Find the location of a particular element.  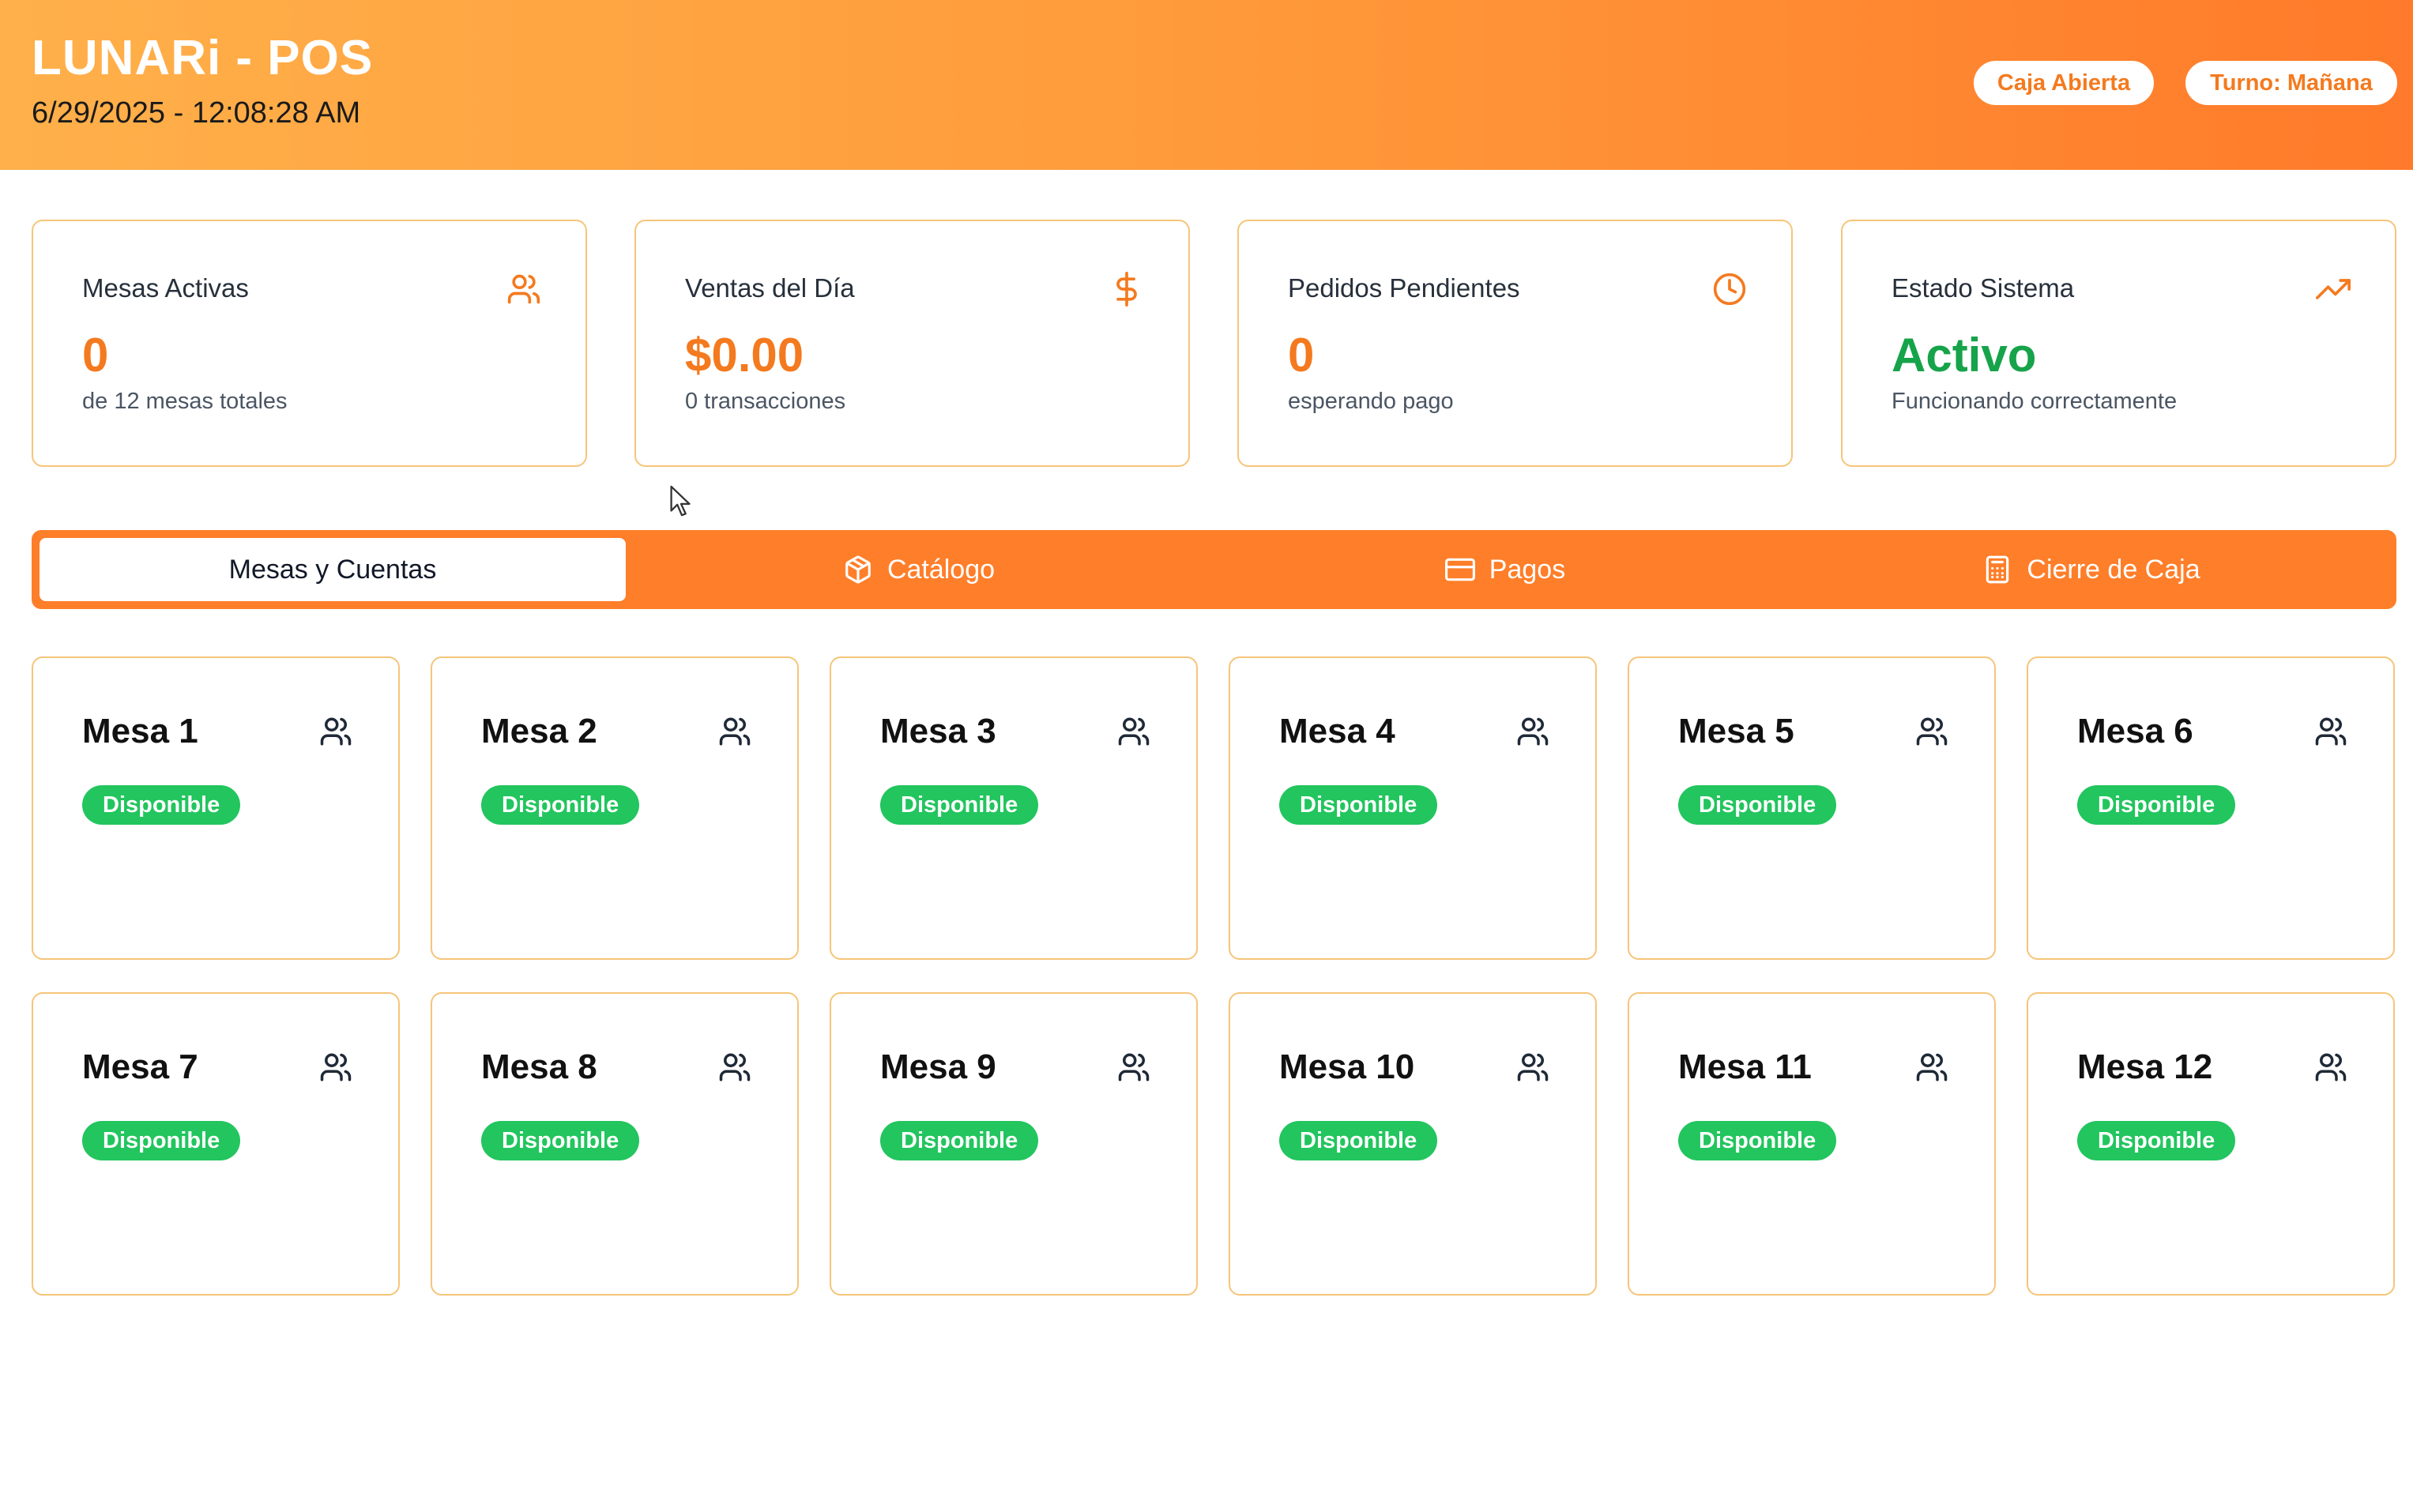

table-name: Mesa 4 is located at coordinates (1337, 731).